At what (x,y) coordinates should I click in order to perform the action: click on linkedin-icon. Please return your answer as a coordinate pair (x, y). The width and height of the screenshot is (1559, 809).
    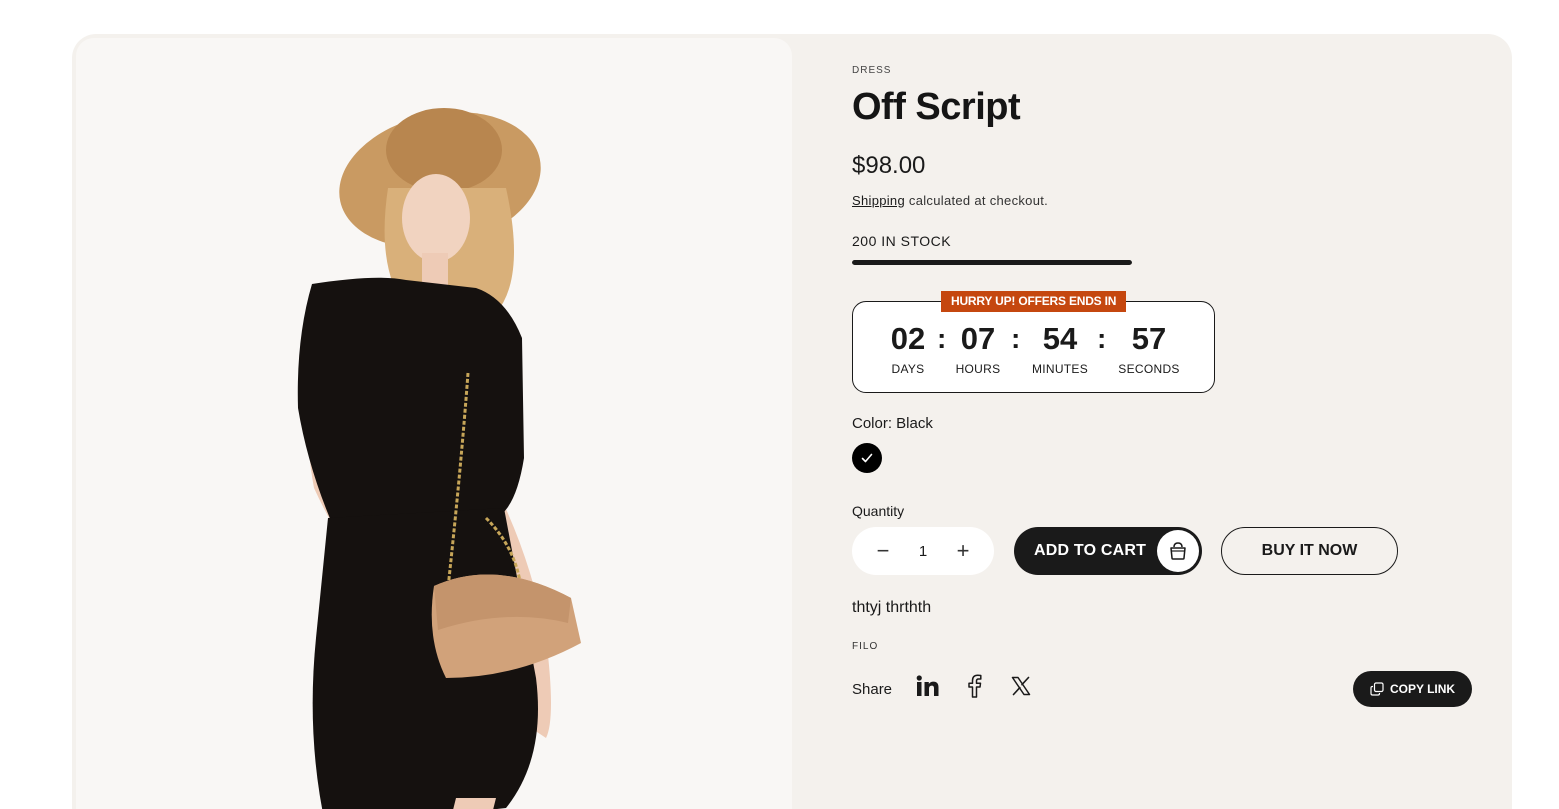
    Looking at the image, I should click on (928, 686).